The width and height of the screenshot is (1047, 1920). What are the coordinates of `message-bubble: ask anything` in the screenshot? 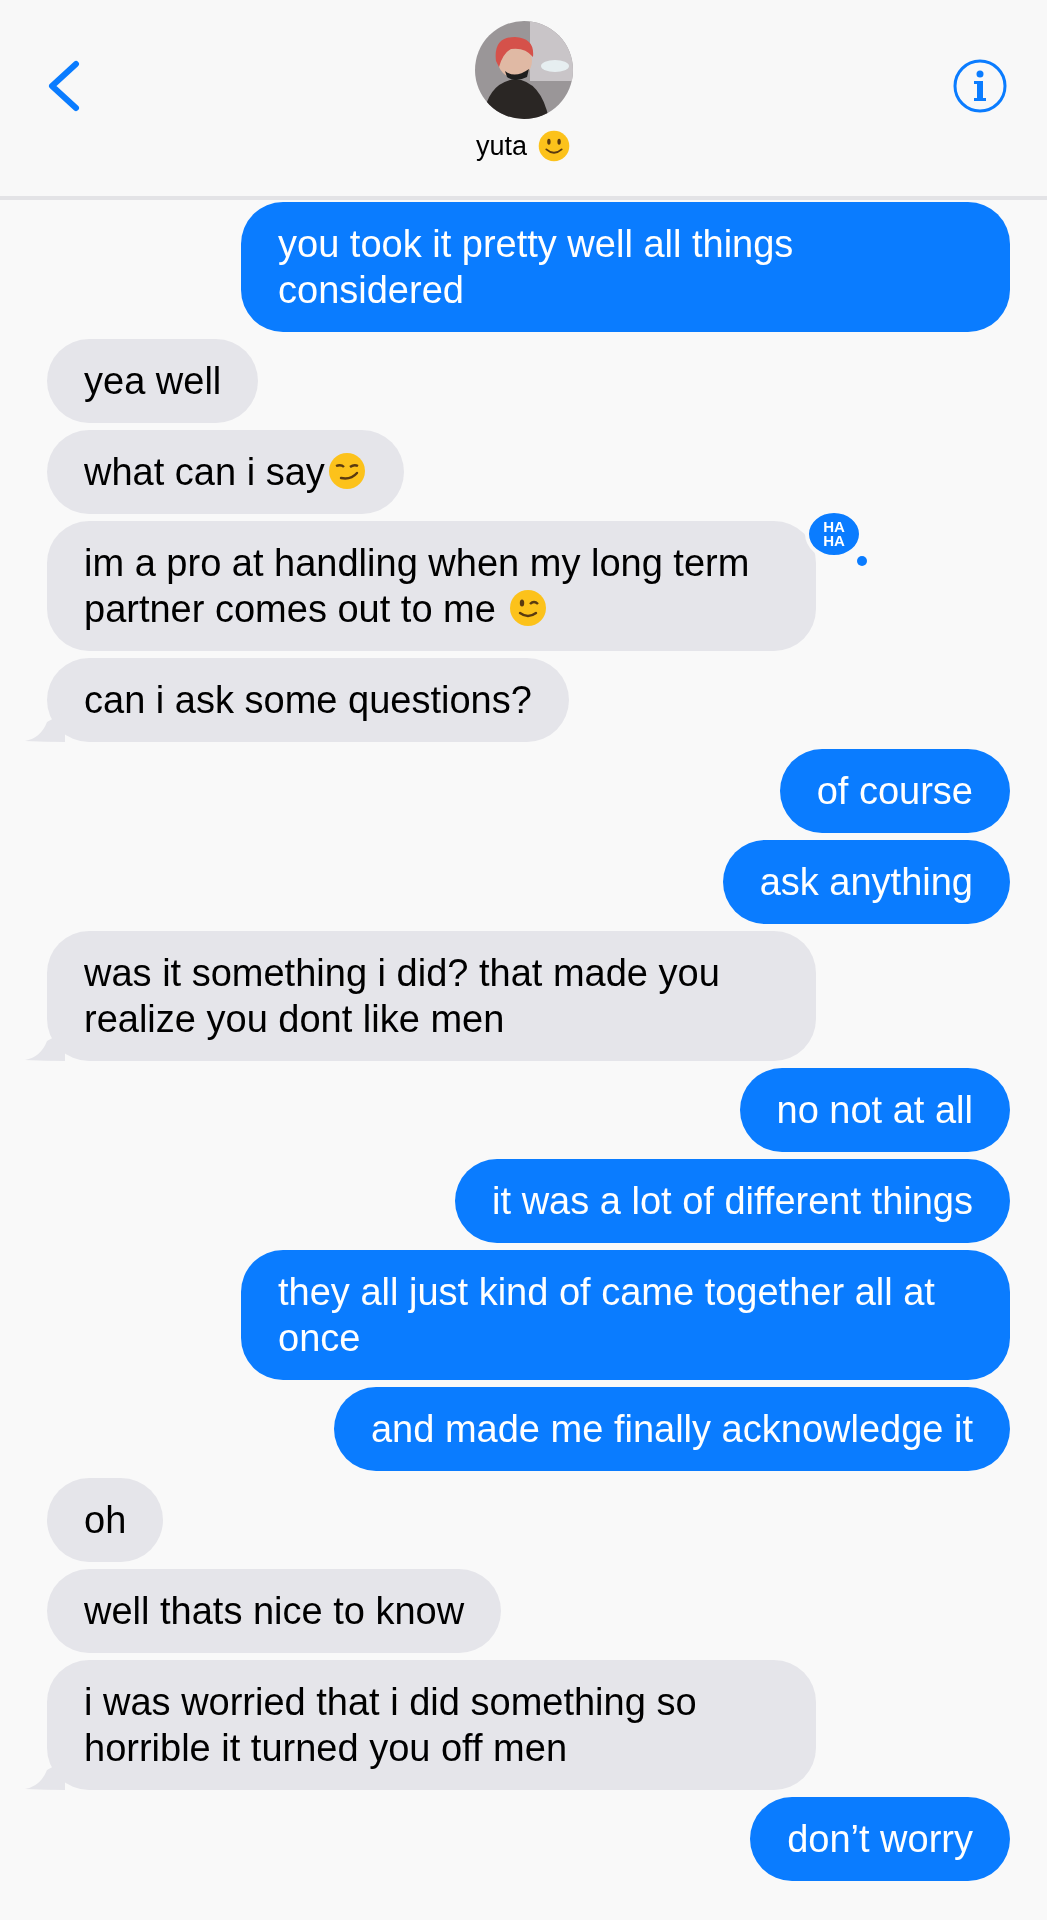 It's located at (866, 882).